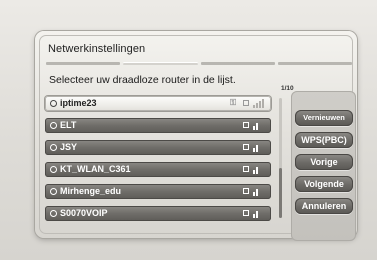 This screenshot has width=377, height=260. I want to click on network-ssid: KT_WLAN_C361, so click(95, 169).